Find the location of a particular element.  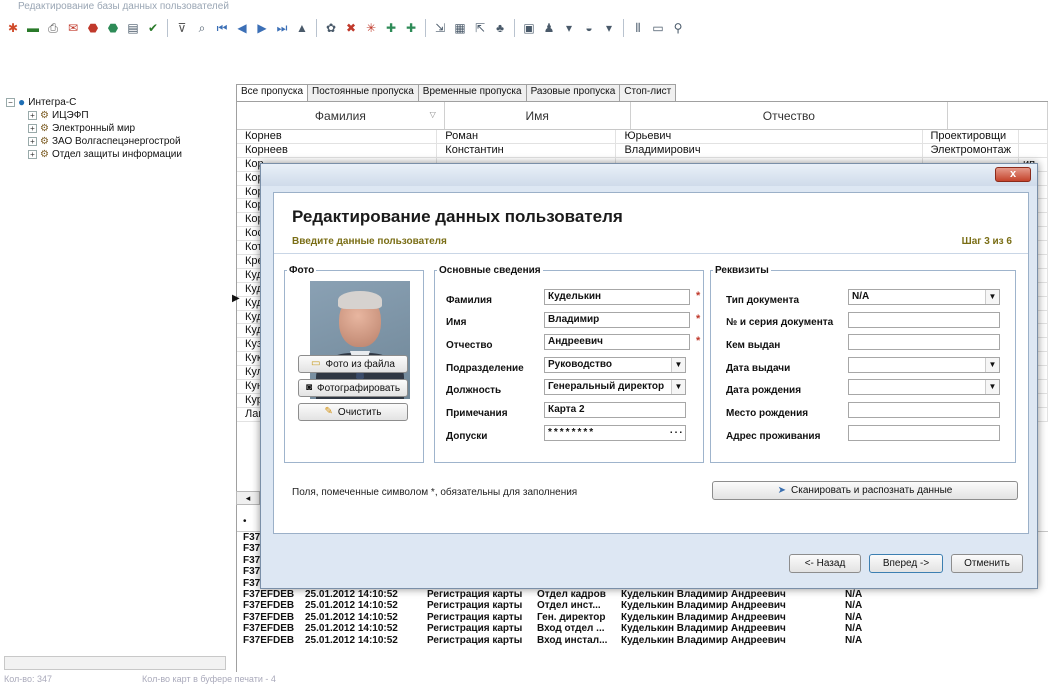

check-icon: ✔ is located at coordinates (153, 28).